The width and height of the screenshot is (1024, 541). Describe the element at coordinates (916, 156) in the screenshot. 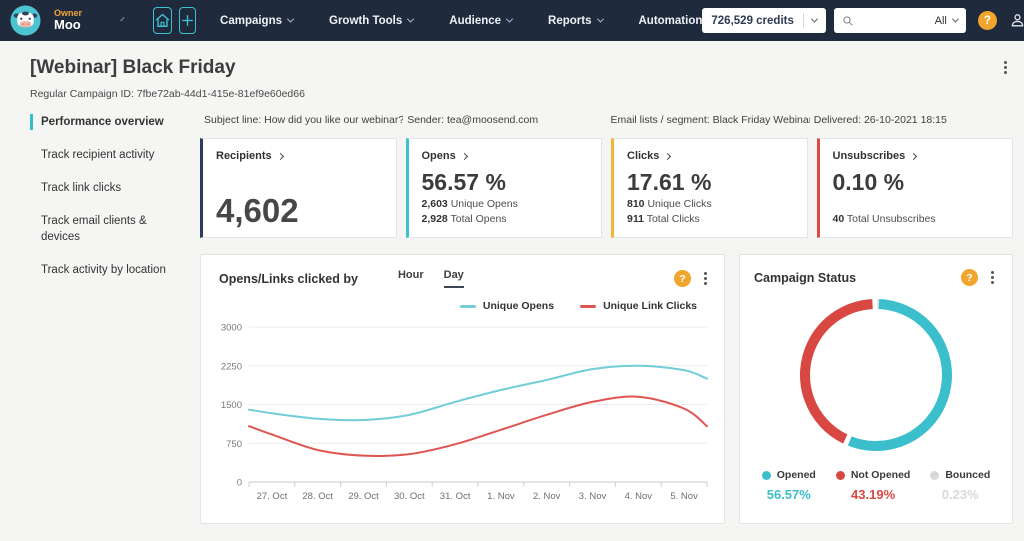

I see `unsubscribes-card-link: Unsubscribes` at that location.